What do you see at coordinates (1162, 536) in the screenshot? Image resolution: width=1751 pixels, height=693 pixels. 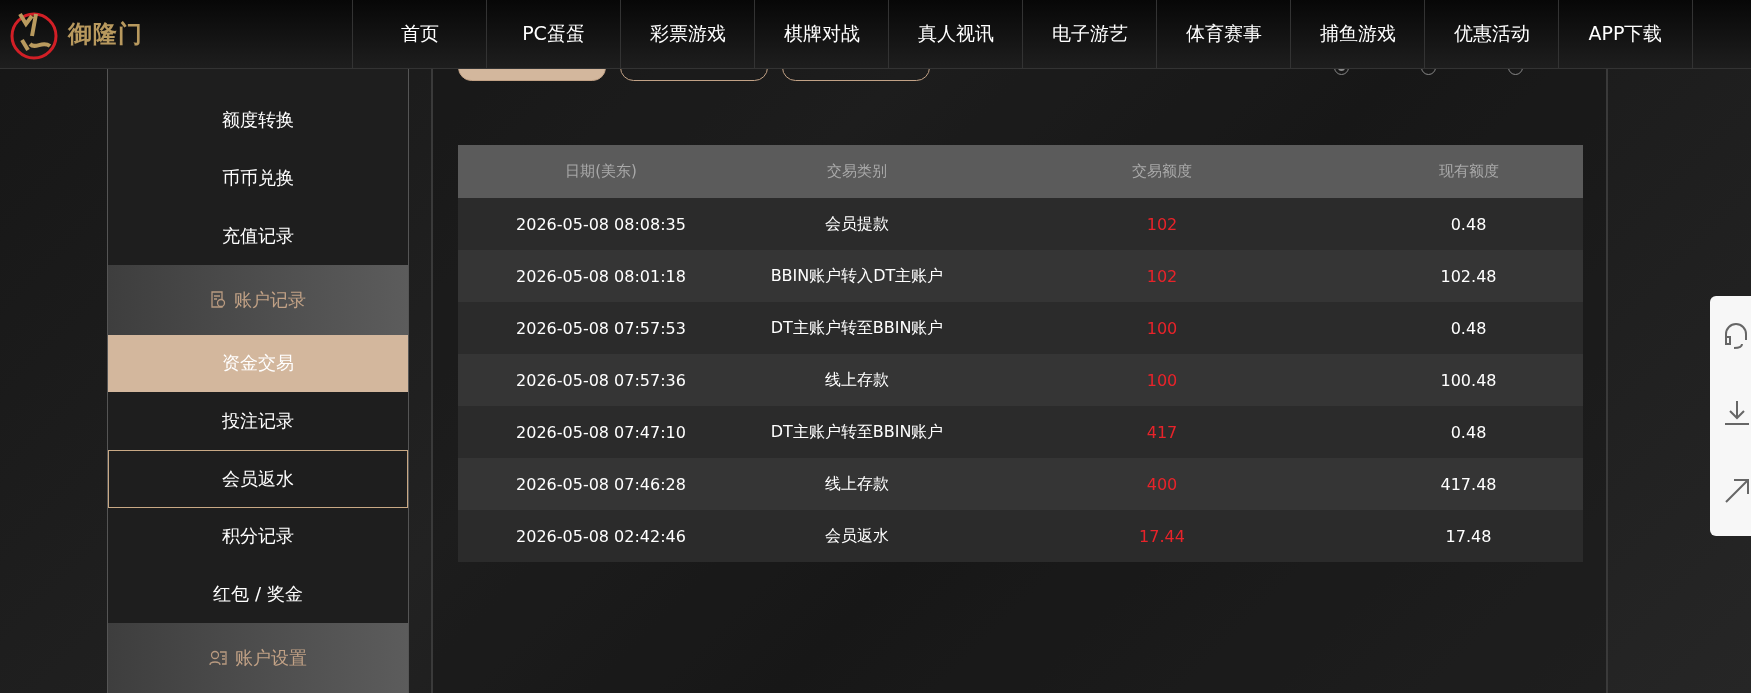 I see `table-cell-text: 17.44` at bounding box center [1162, 536].